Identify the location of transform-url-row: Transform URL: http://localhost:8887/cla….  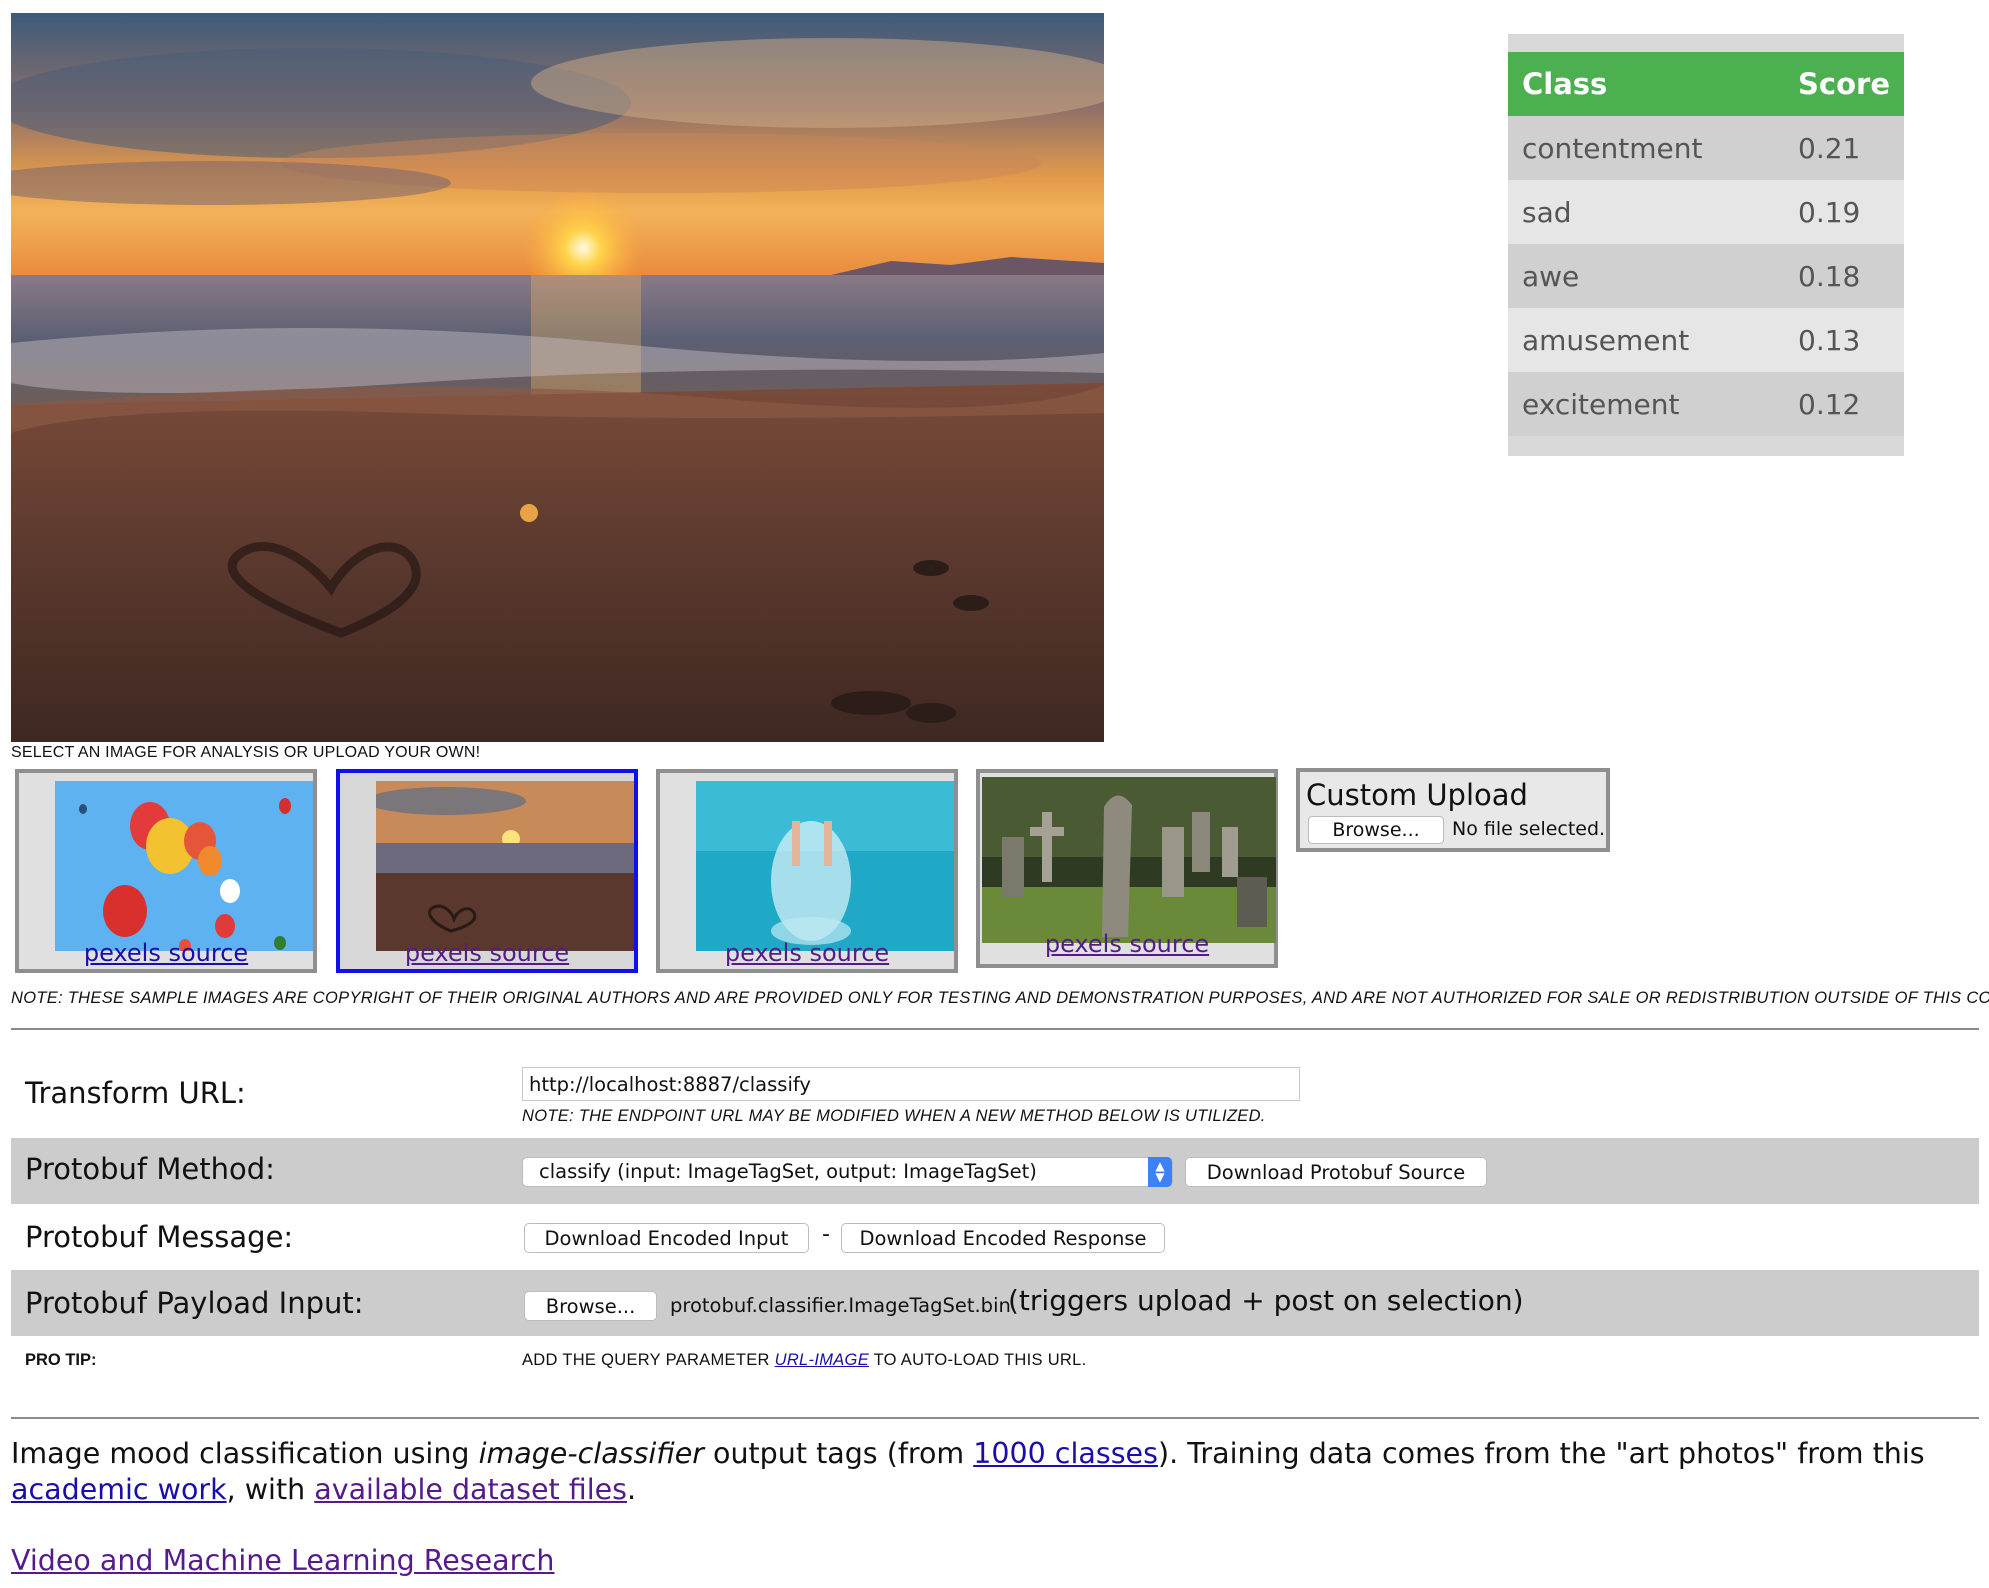
(995, 1088).